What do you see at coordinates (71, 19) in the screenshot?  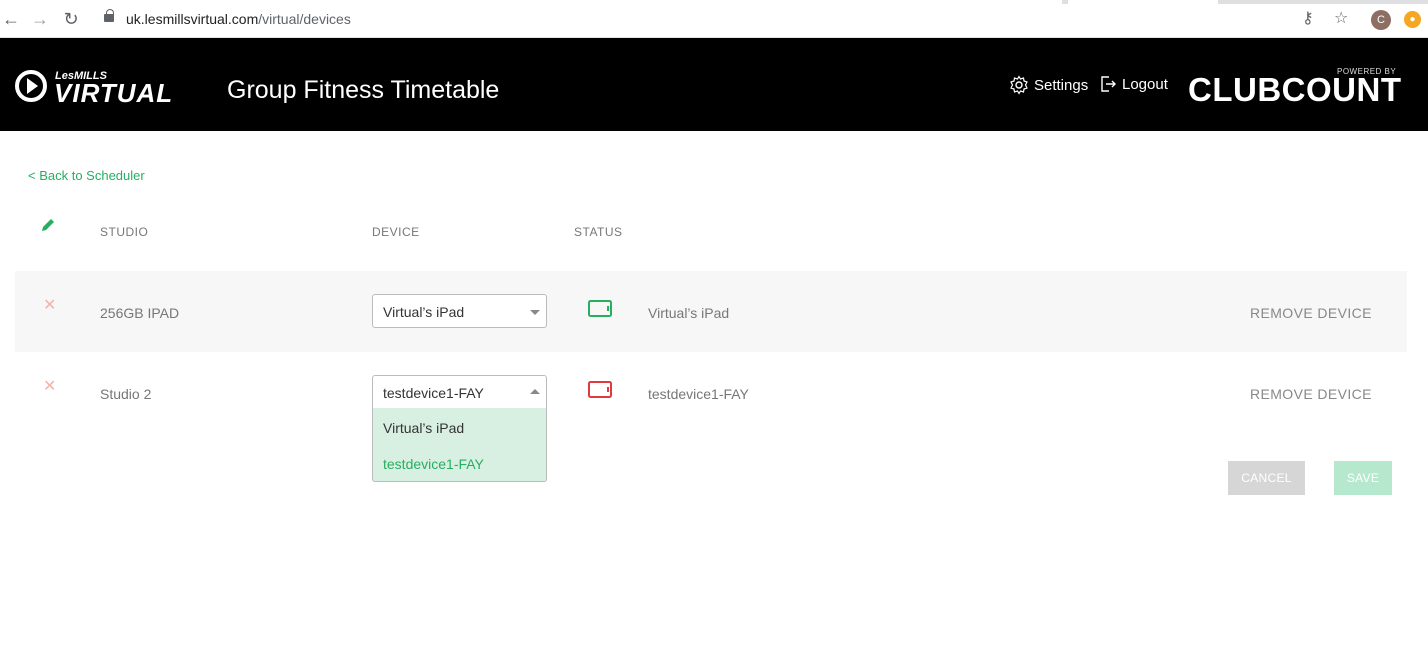 I see `reload-icon: ↻` at bounding box center [71, 19].